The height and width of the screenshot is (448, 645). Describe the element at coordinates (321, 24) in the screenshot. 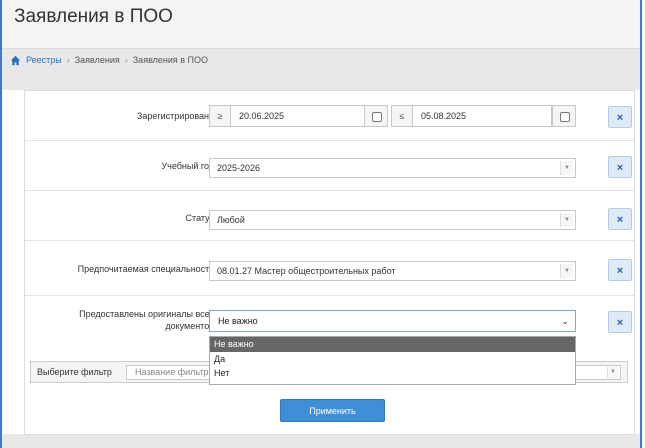

I see `page-header: Заявления в ПОО` at that location.